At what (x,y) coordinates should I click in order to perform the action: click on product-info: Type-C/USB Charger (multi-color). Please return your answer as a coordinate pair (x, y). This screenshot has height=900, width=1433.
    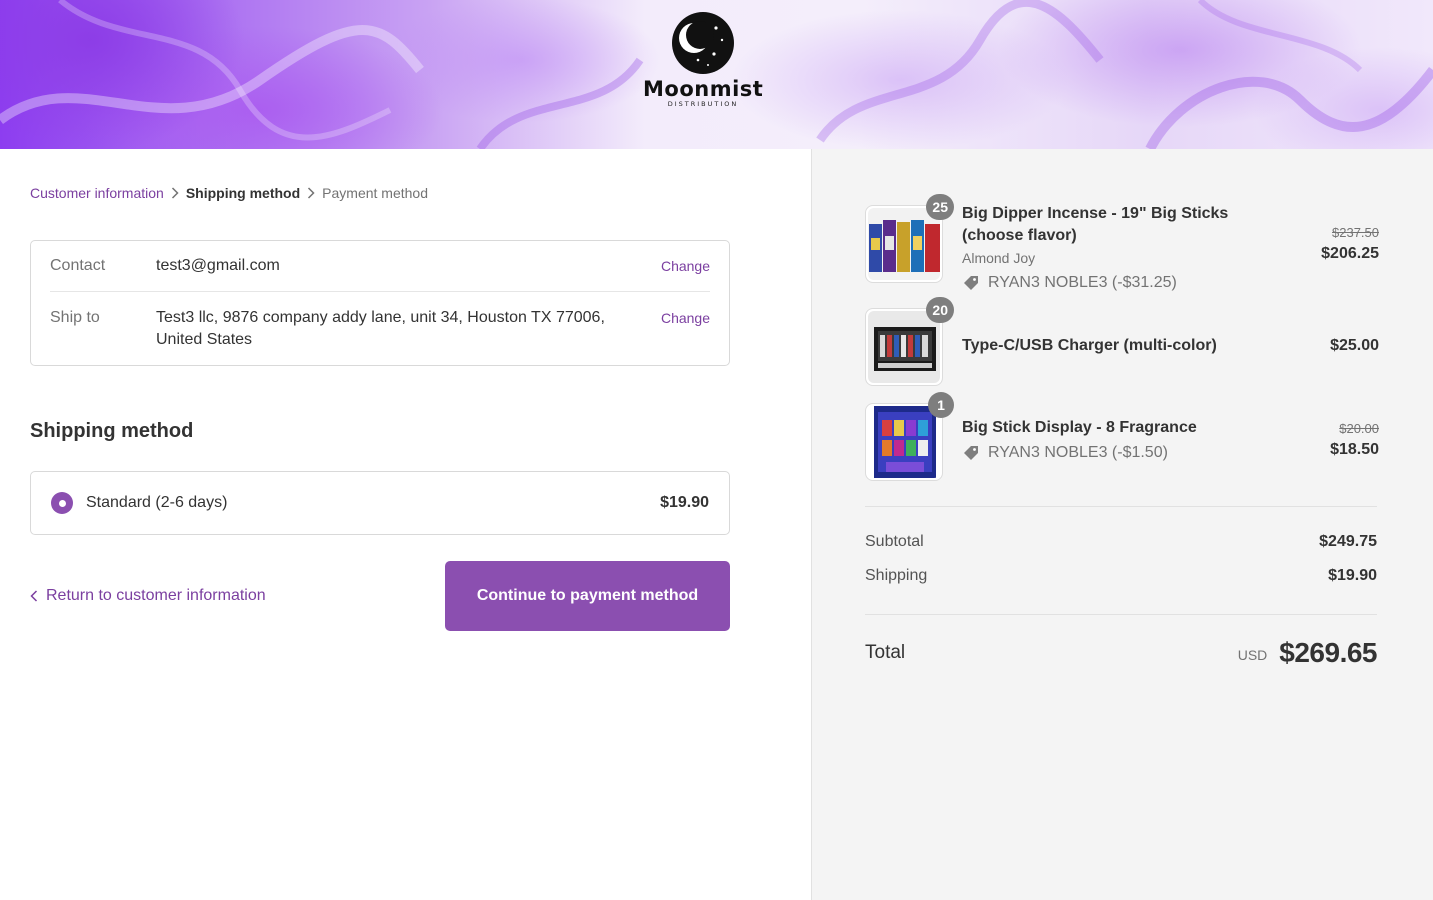
    Looking at the image, I should click on (1112, 346).